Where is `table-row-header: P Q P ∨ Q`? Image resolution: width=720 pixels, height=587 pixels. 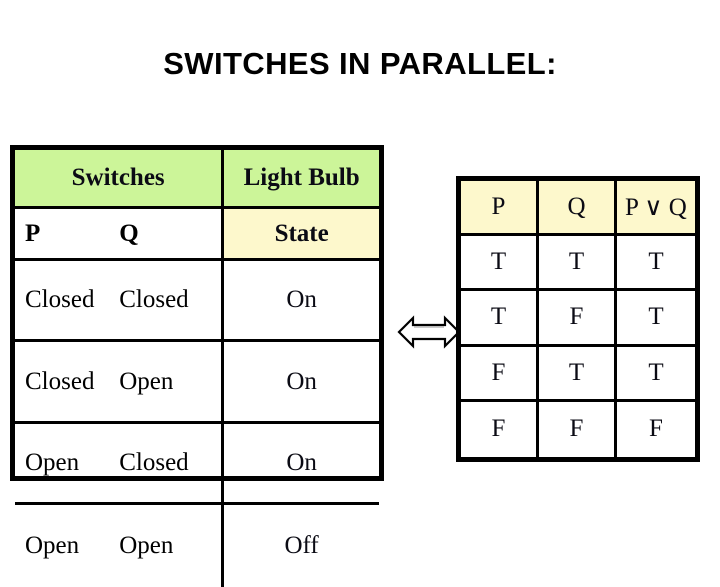 table-row-header: P Q P ∨ Q is located at coordinates (578, 209).